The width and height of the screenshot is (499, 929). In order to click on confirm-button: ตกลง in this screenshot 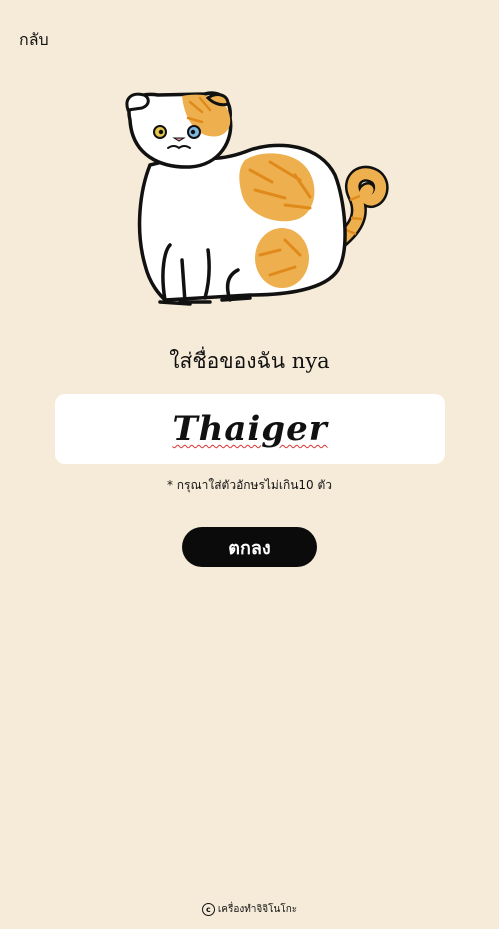, I will do `click(249, 547)`.